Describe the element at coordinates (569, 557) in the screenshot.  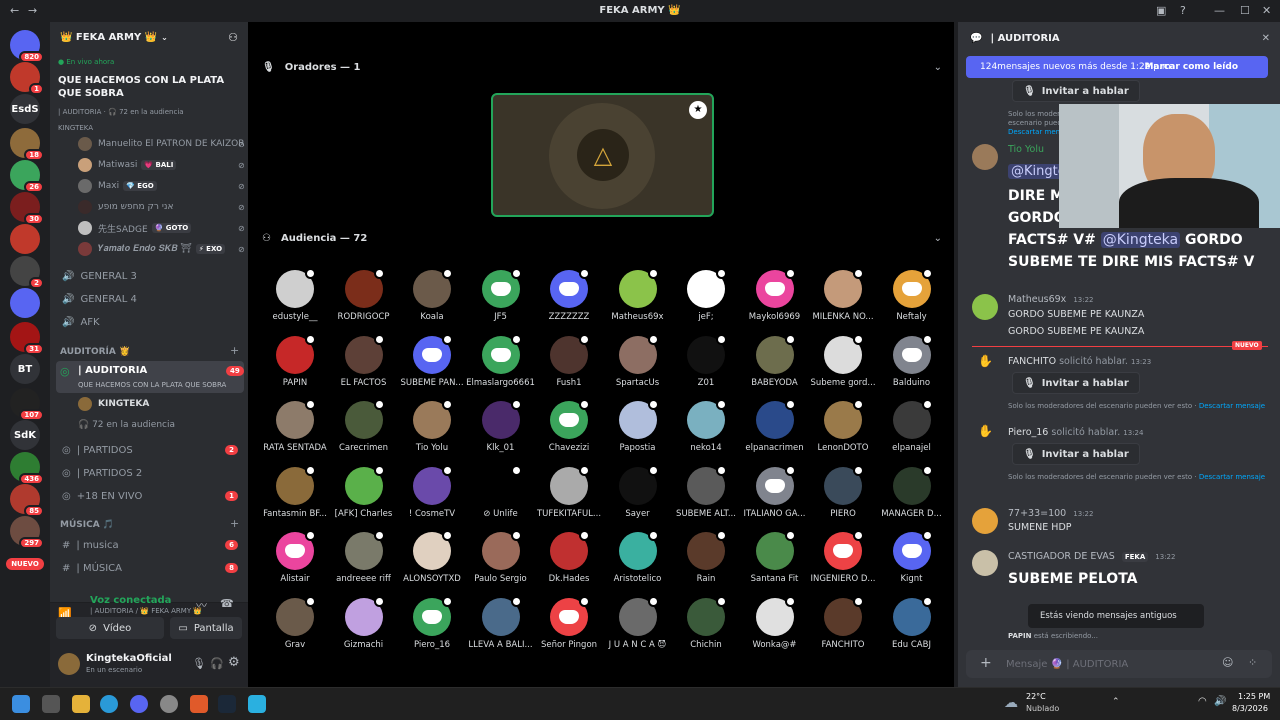
I see `audience-member: Dk.Hades` at that location.